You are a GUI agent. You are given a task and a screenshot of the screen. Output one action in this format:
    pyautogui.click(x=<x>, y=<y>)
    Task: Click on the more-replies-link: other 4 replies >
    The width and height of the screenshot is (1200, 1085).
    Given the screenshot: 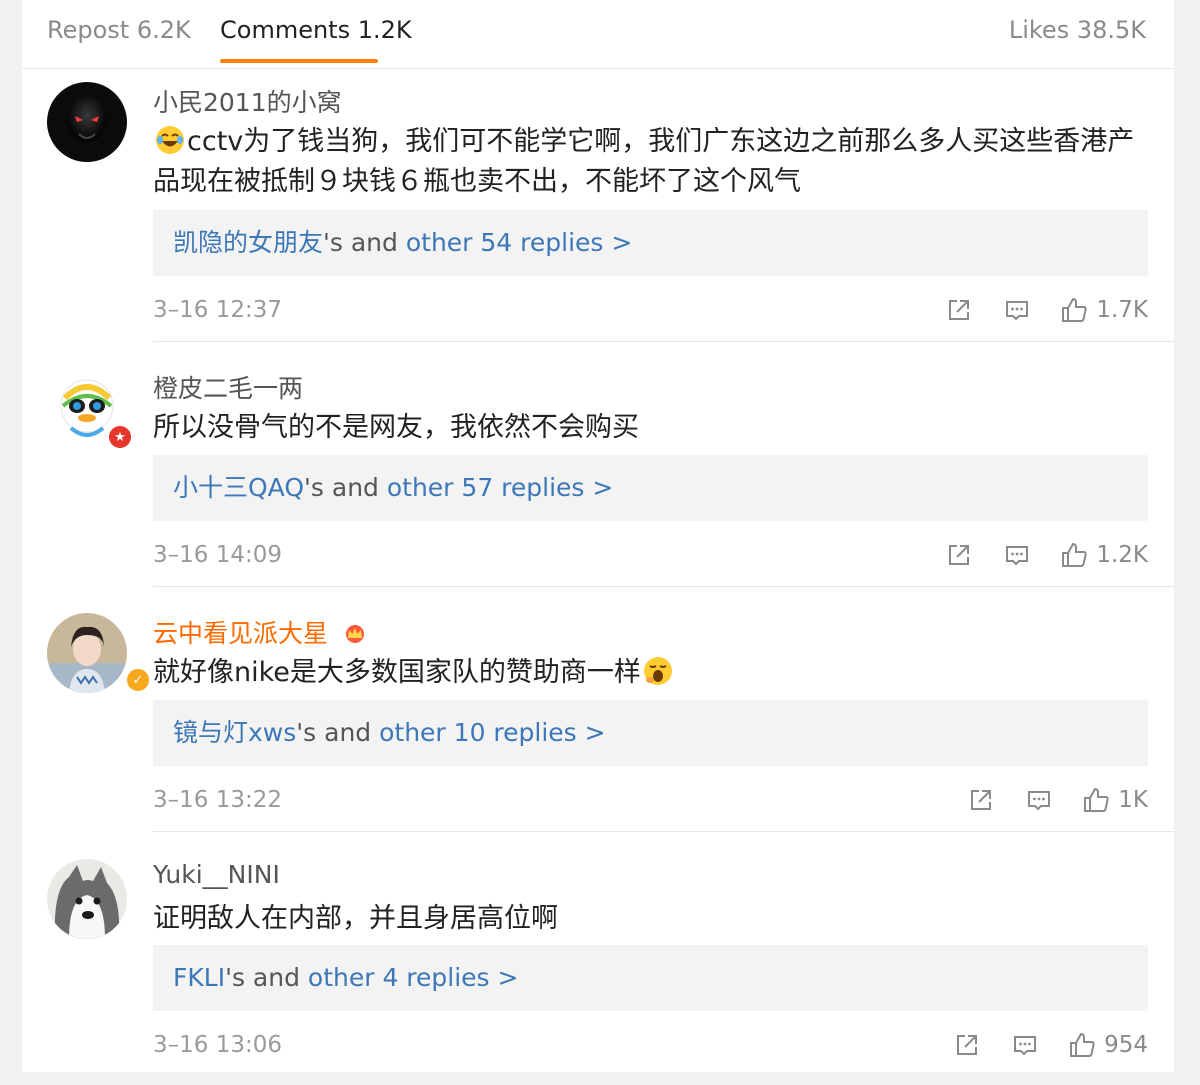 What is the action you would take?
    pyautogui.click(x=413, y=977)
    